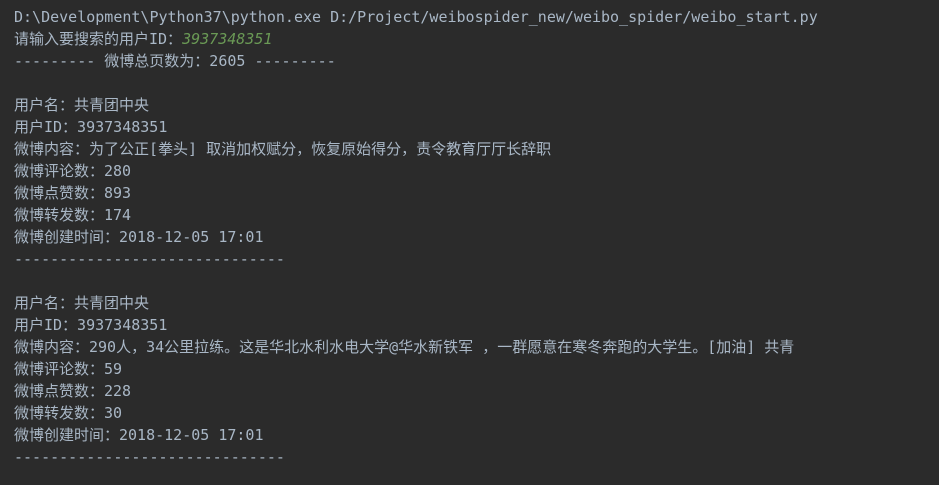  I want to click on record-1-comments: 微博评论数：280, so click(73, 171).